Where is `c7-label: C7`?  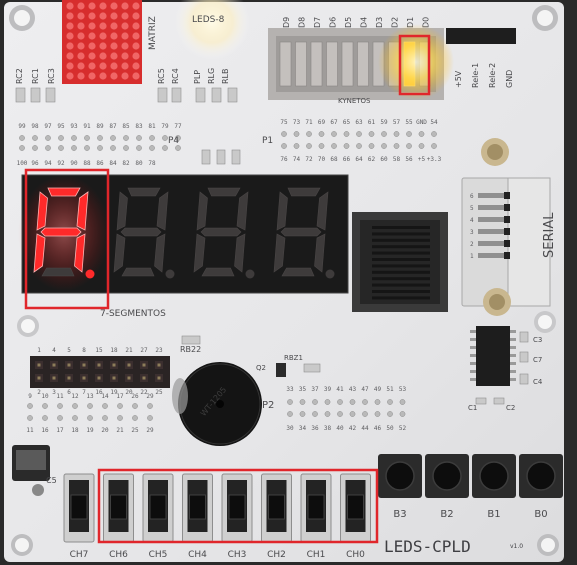
c7-label: C7 is located at coordinates (537, 360).